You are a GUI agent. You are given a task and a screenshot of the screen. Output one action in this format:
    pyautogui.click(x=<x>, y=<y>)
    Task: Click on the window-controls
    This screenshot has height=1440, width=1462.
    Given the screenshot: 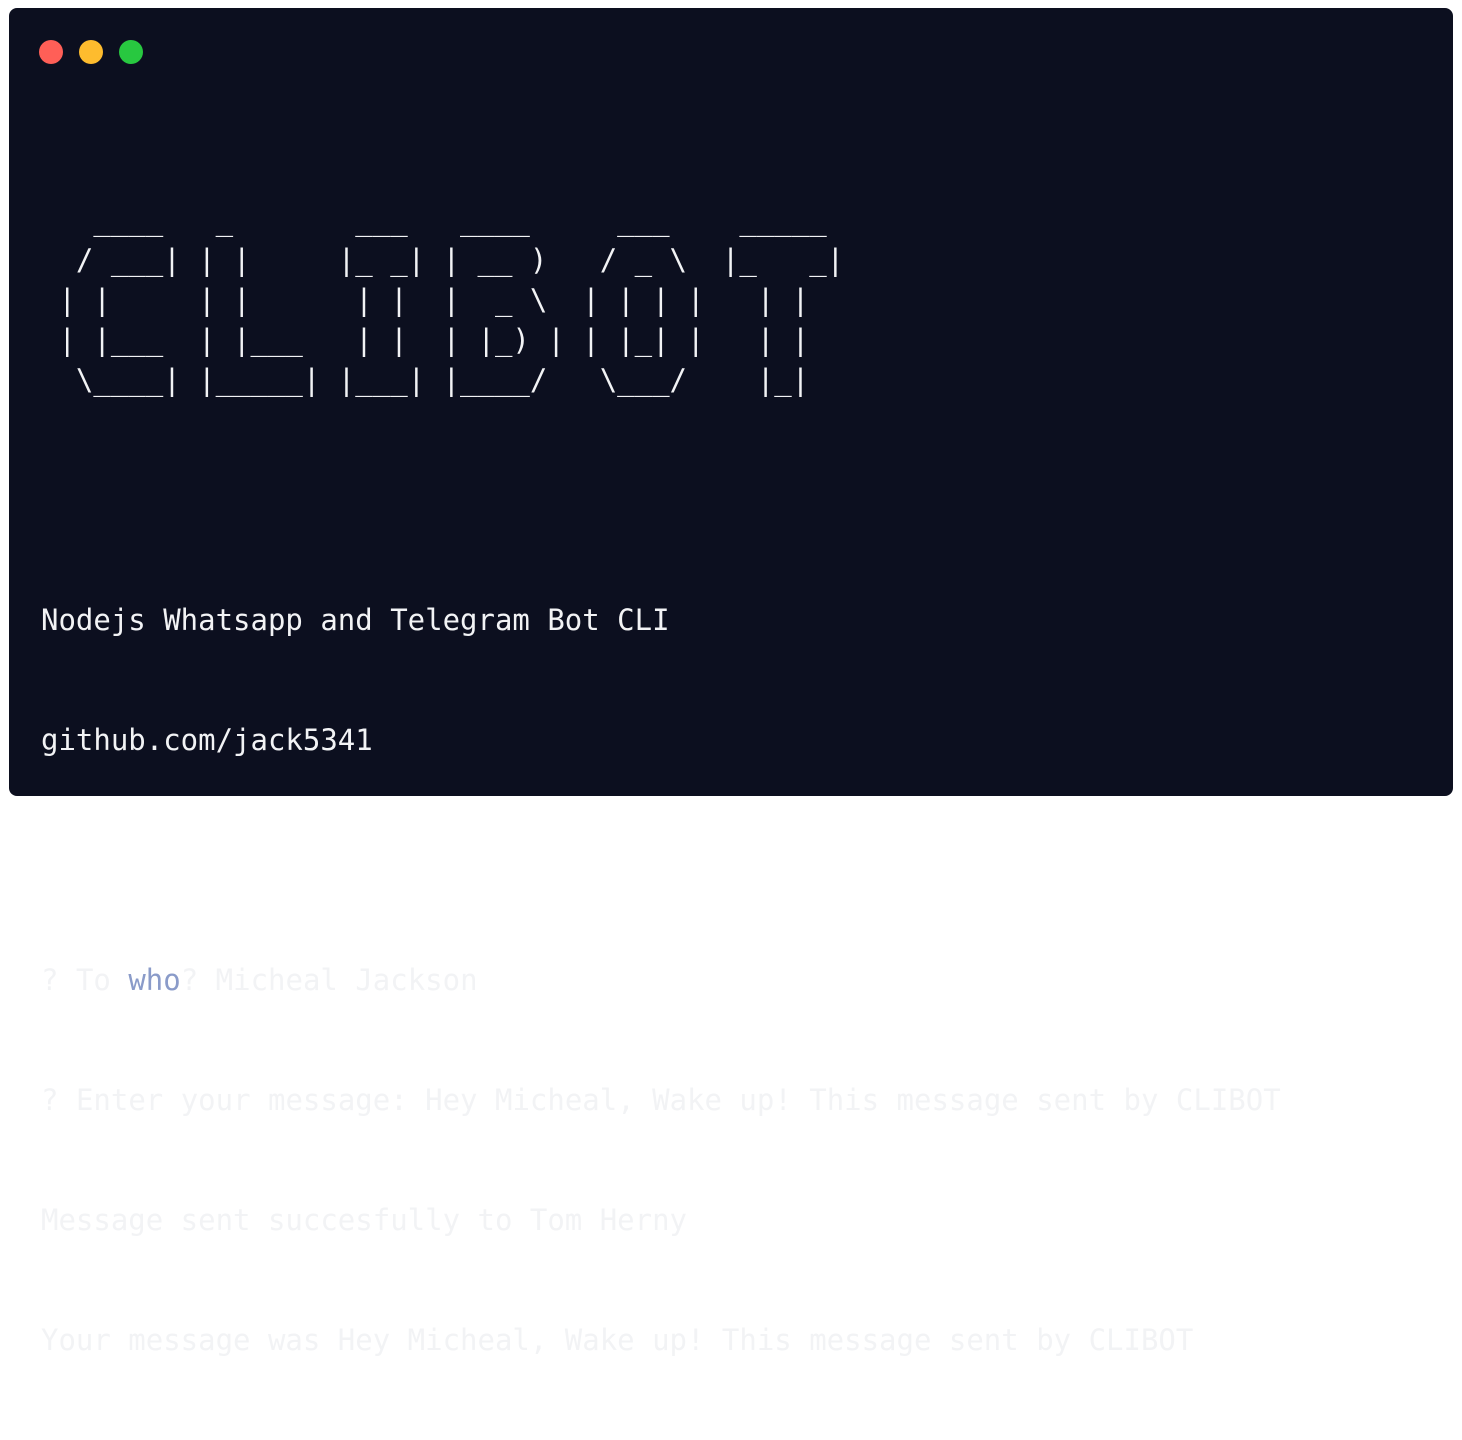 What is the action you would take?
    pyautogui.click(x=91, y=52)
    